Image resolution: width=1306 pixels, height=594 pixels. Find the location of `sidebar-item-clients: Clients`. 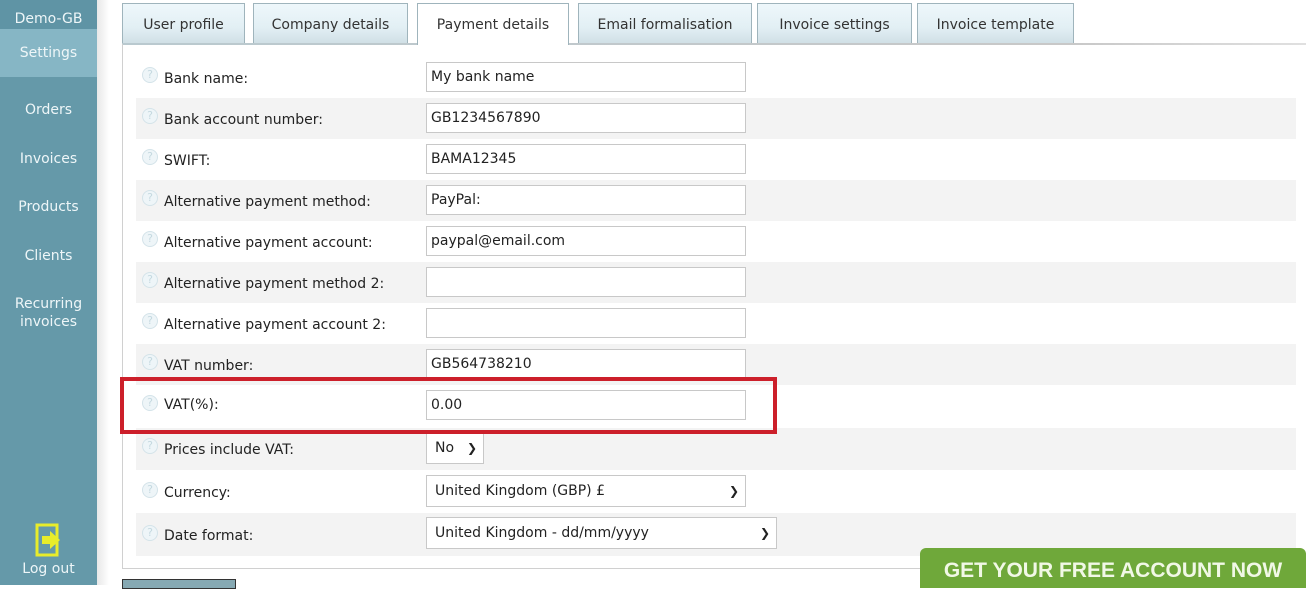

sidebar-item-clients: Clients is located at coordinates (48, 256).